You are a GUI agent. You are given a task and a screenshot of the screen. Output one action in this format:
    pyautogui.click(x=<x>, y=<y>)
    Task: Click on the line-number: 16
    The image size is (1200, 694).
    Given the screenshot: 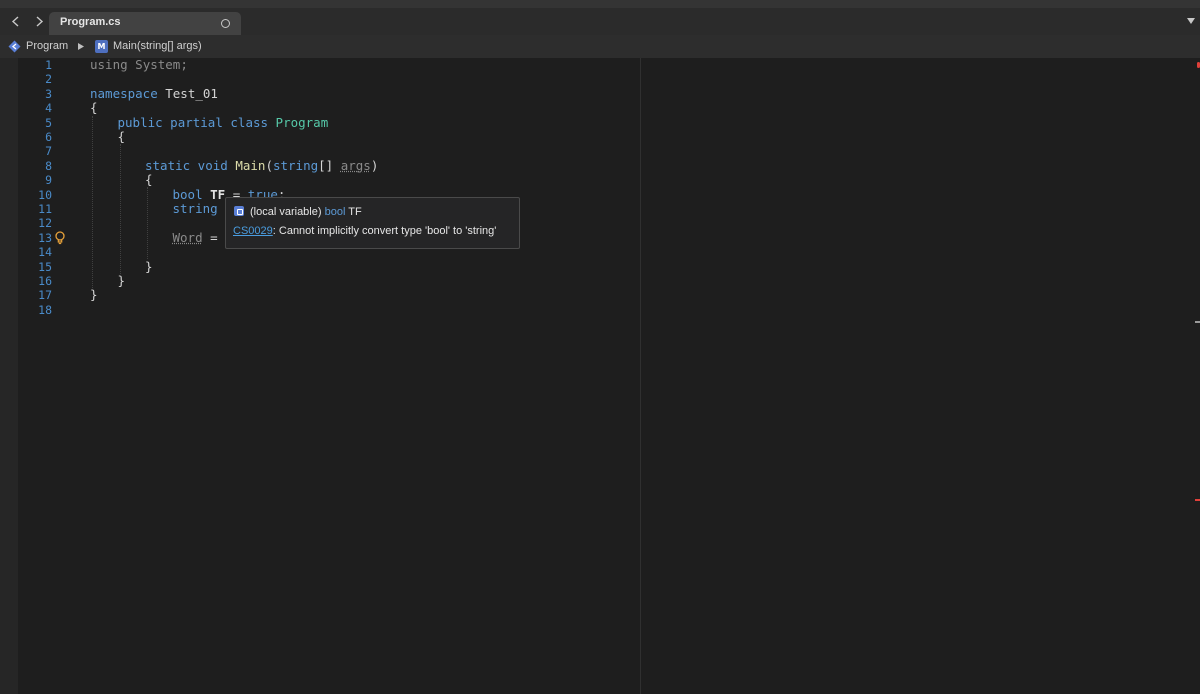 What is the action you would take?
    pyautogui.click(x=45, y=281)
    